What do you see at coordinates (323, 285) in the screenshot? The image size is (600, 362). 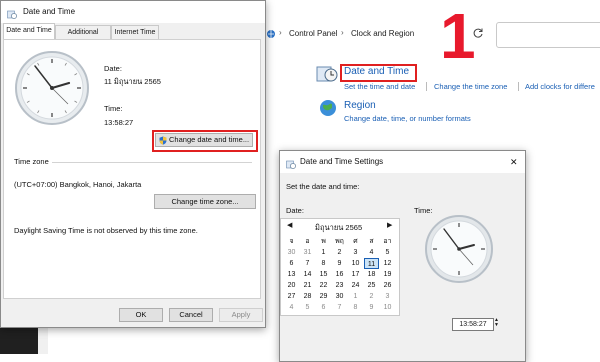 I see `calendar-day: 22` at bounding box center [323, 285].